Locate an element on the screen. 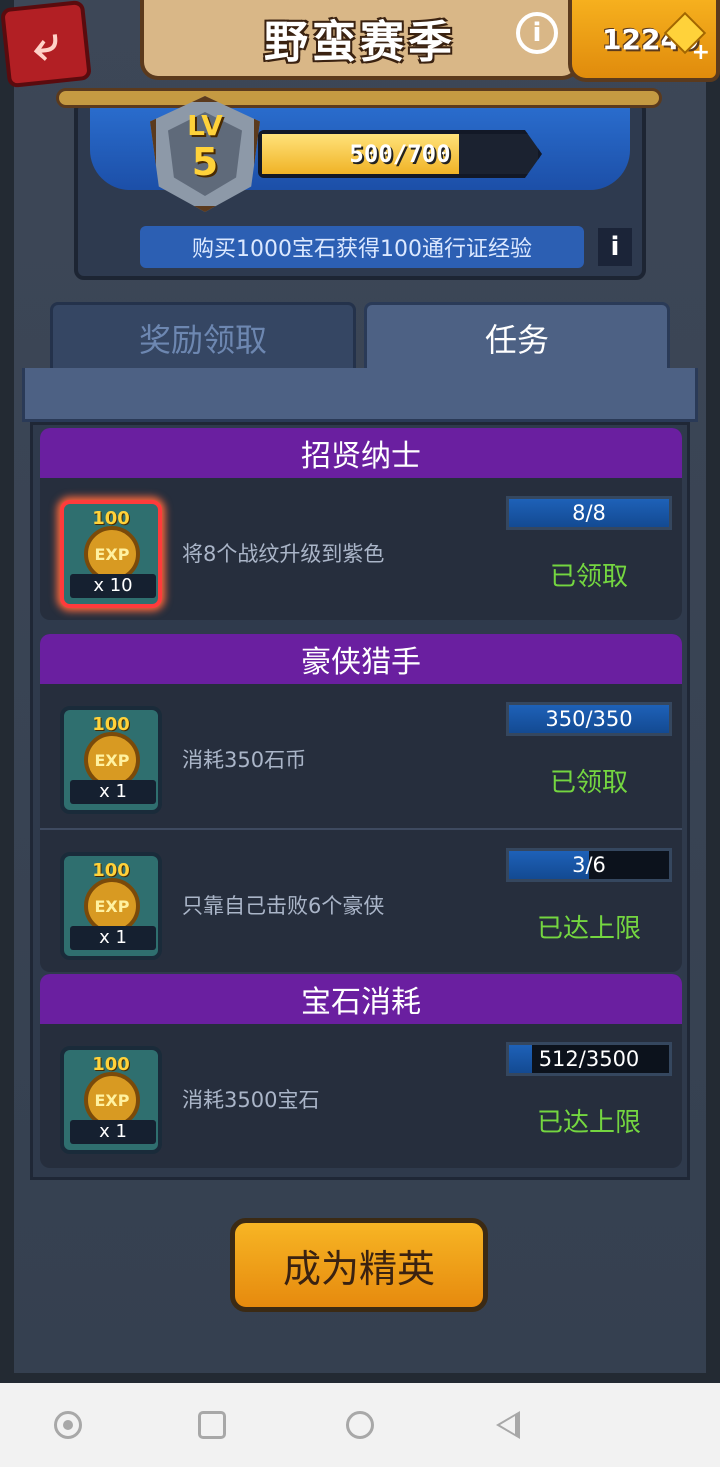 Image resolution: width=720 pixels, height=1467 pixels. gem-balance-button: 12249 + is located at coordinates (644, 41).